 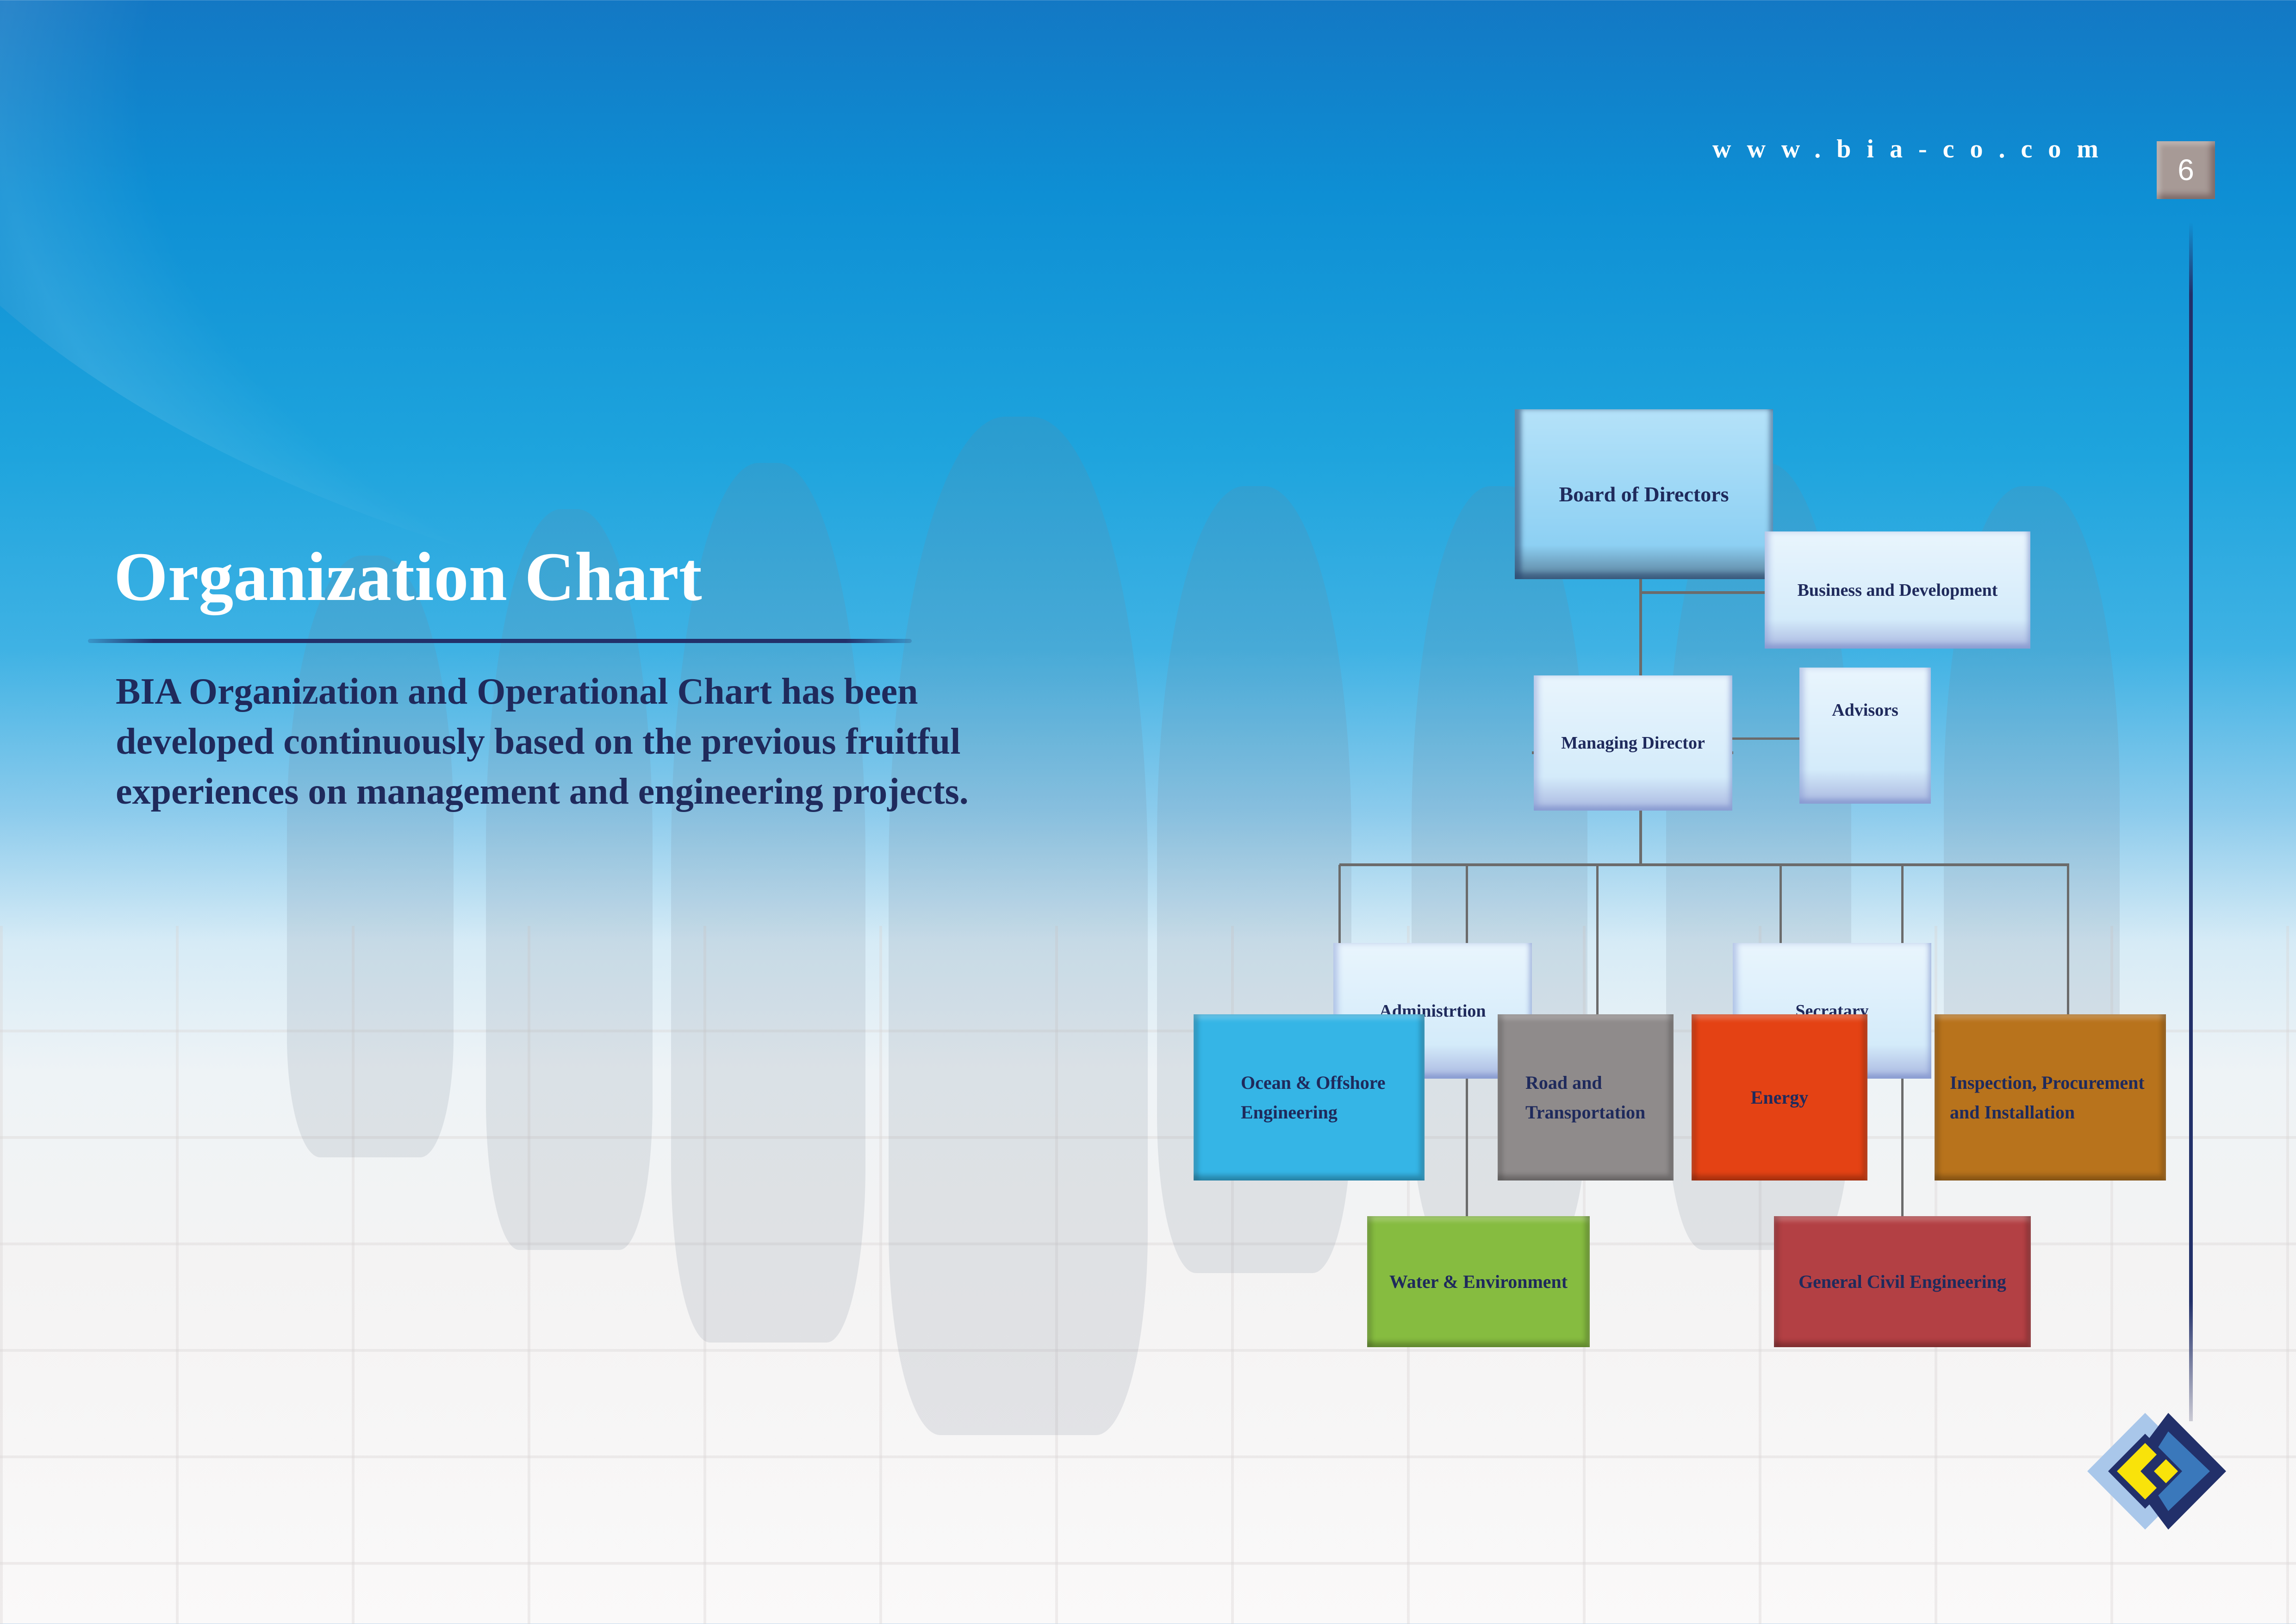 I want to click on side-divider-line, so click(x=2191, y=821).